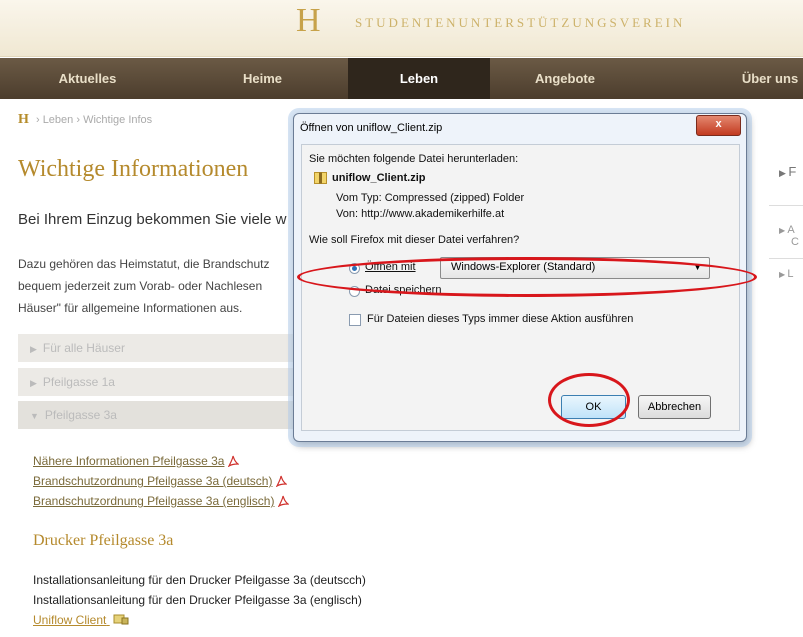  What do you see at coordinates (565, 78) in the screenshot?
I see `nav-item-angebote: Angebote` at bounding box center [565, 78].